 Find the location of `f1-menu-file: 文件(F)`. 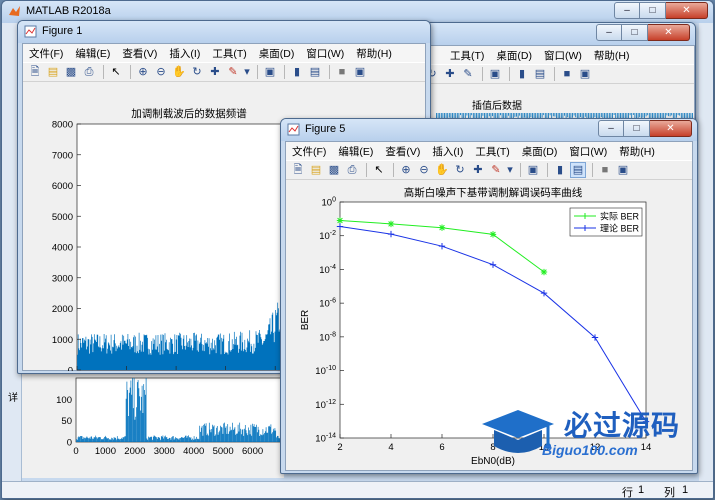

f1-menu-file: 文件(F) is located at coordinates (46, 53).